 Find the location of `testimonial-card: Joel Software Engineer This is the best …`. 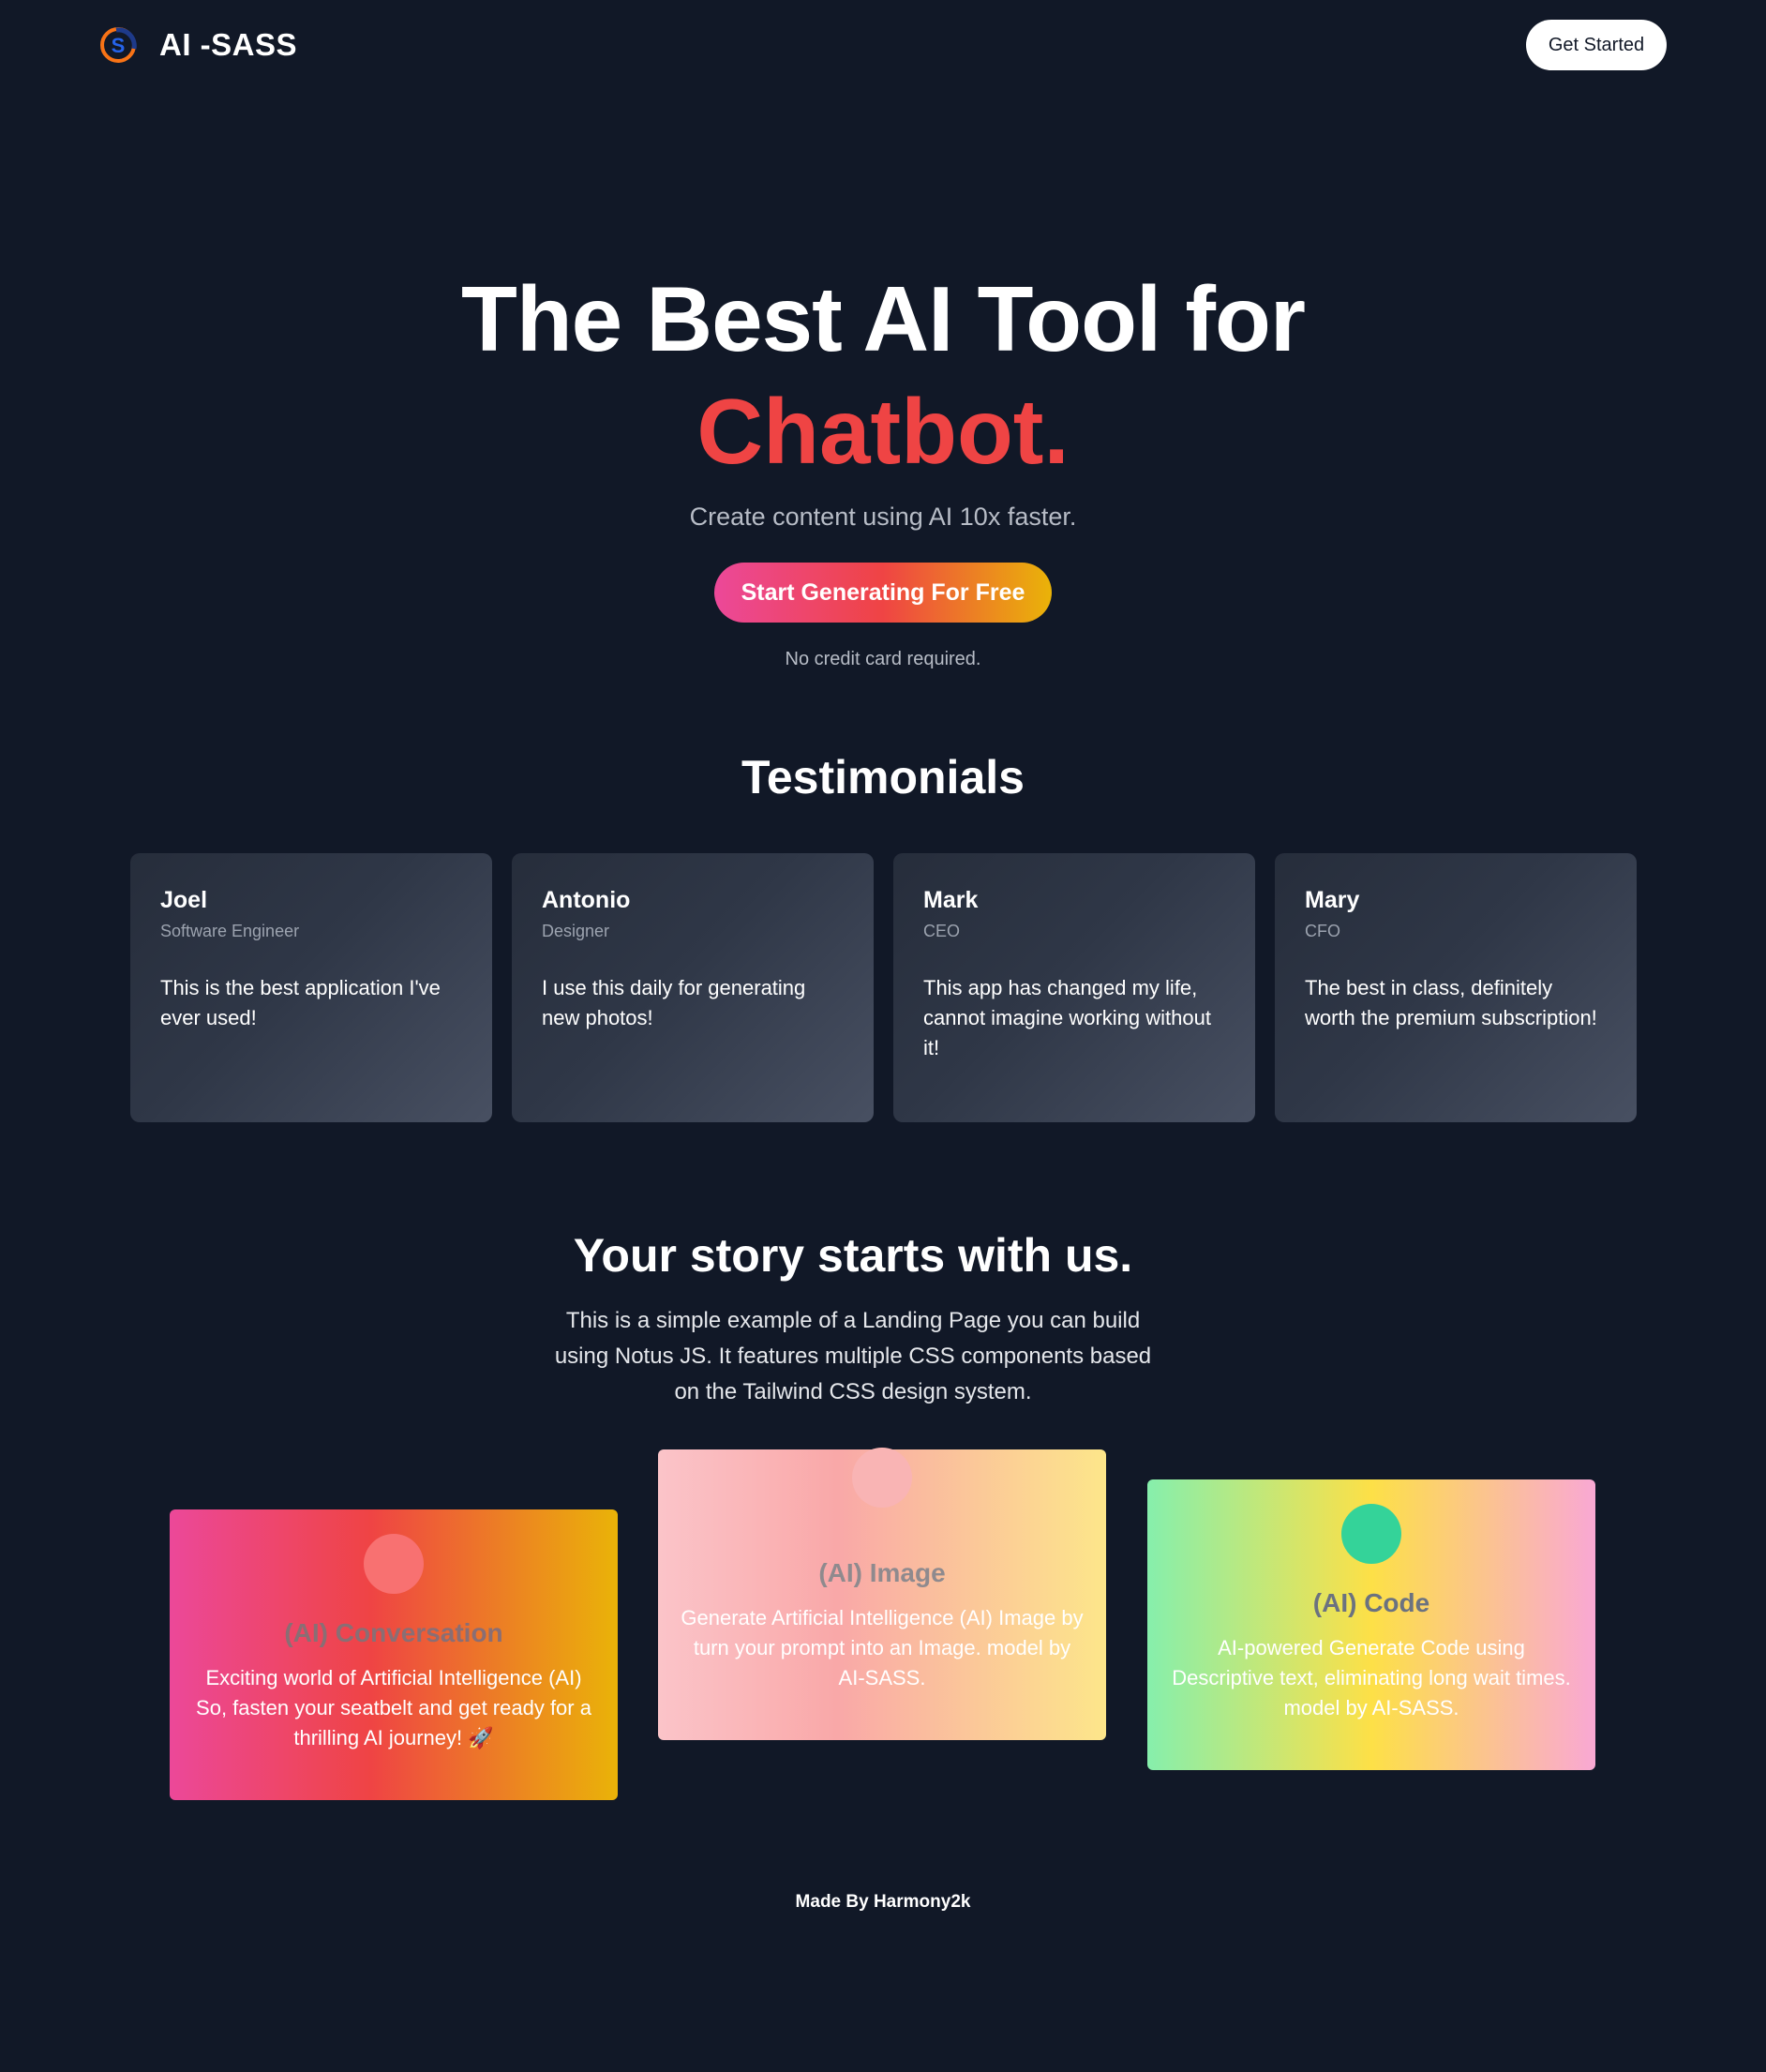

testimonial-card: Joel Software Engineer This is the best … is located at coordinates (311, 987).